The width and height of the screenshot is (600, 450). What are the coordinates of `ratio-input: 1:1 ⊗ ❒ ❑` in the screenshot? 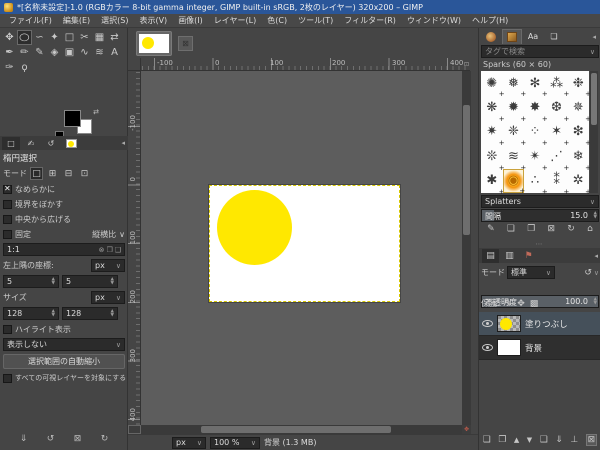 It's located at (64, 249).